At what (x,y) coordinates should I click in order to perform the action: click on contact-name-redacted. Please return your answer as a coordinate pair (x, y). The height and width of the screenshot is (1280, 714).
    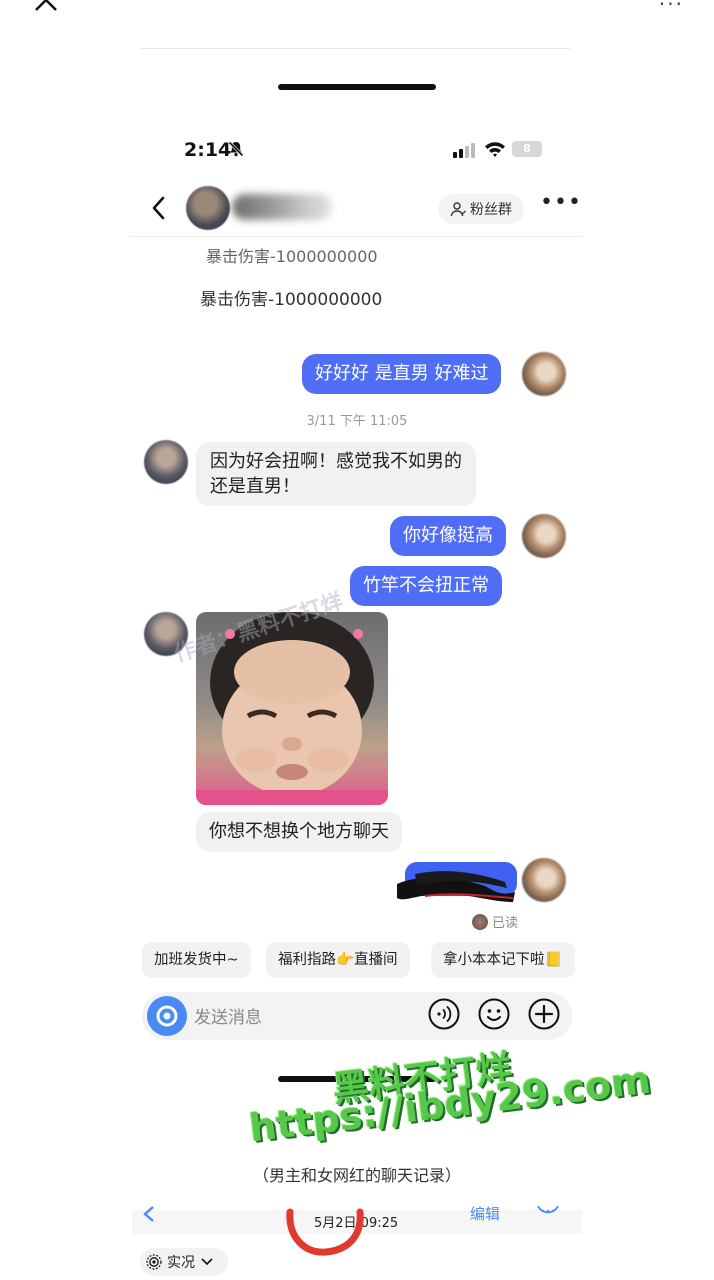
    Looking at the image, I should click on (282, 207).